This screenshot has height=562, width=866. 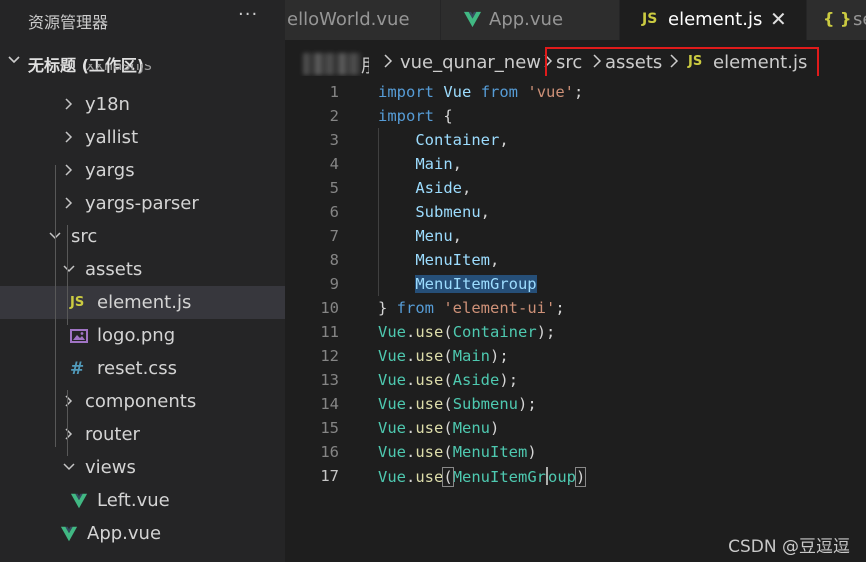 What do you see at coordinates (365, 65) in the screenshot?
I see `breadcrumb-hidden-prefix: 刖` at bounding box center [365, 65].